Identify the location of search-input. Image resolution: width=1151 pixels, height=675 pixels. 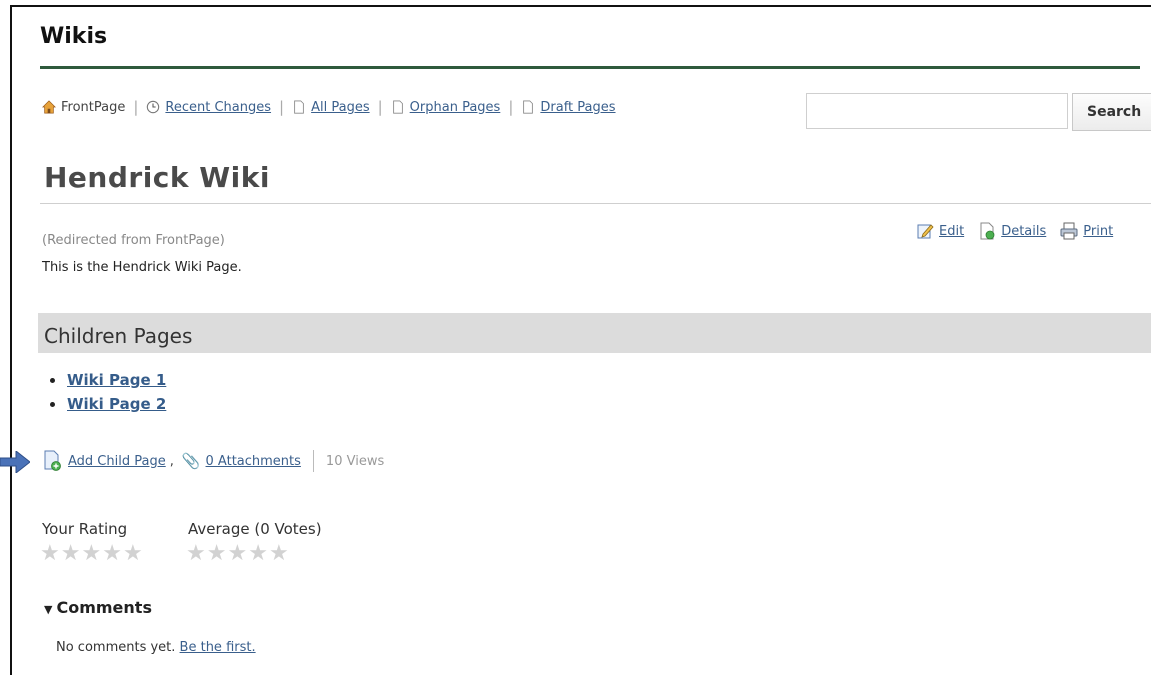
(937, 111).